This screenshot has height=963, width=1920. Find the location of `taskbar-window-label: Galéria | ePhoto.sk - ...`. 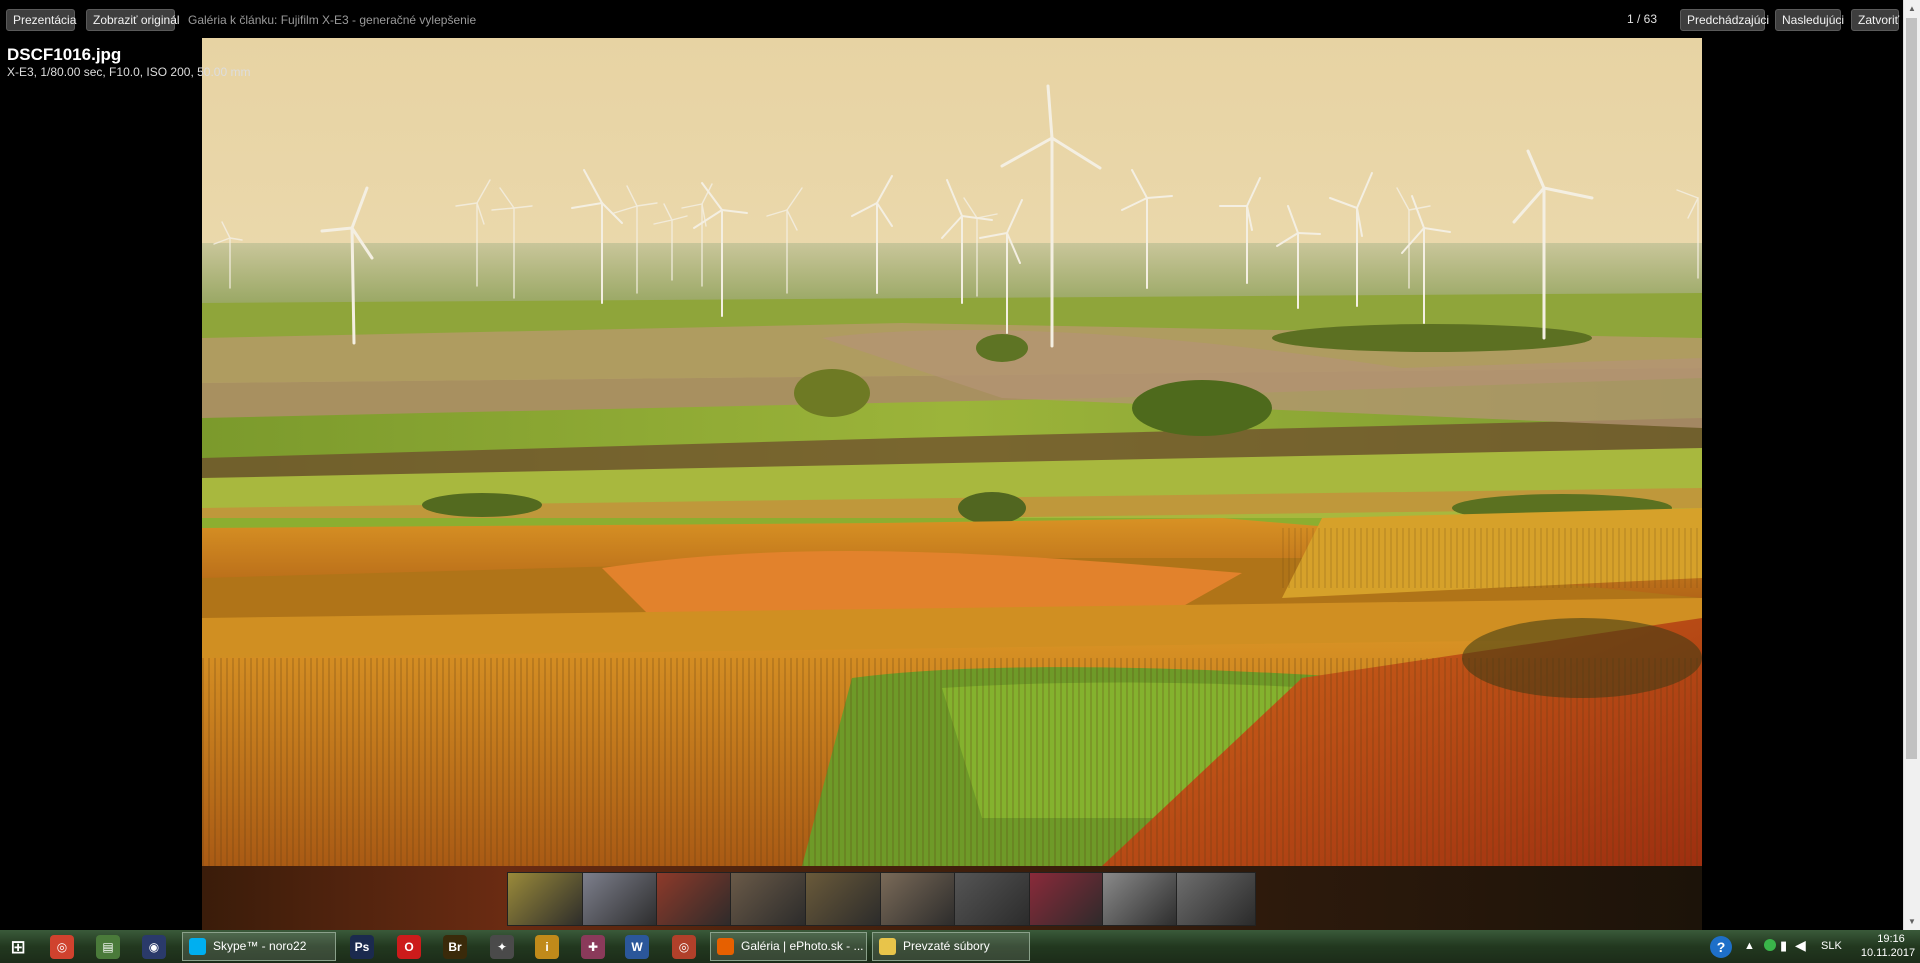

taskbar-window-label: Galéria | ePhoto.sk - ... is located at coordinates (802, 946).